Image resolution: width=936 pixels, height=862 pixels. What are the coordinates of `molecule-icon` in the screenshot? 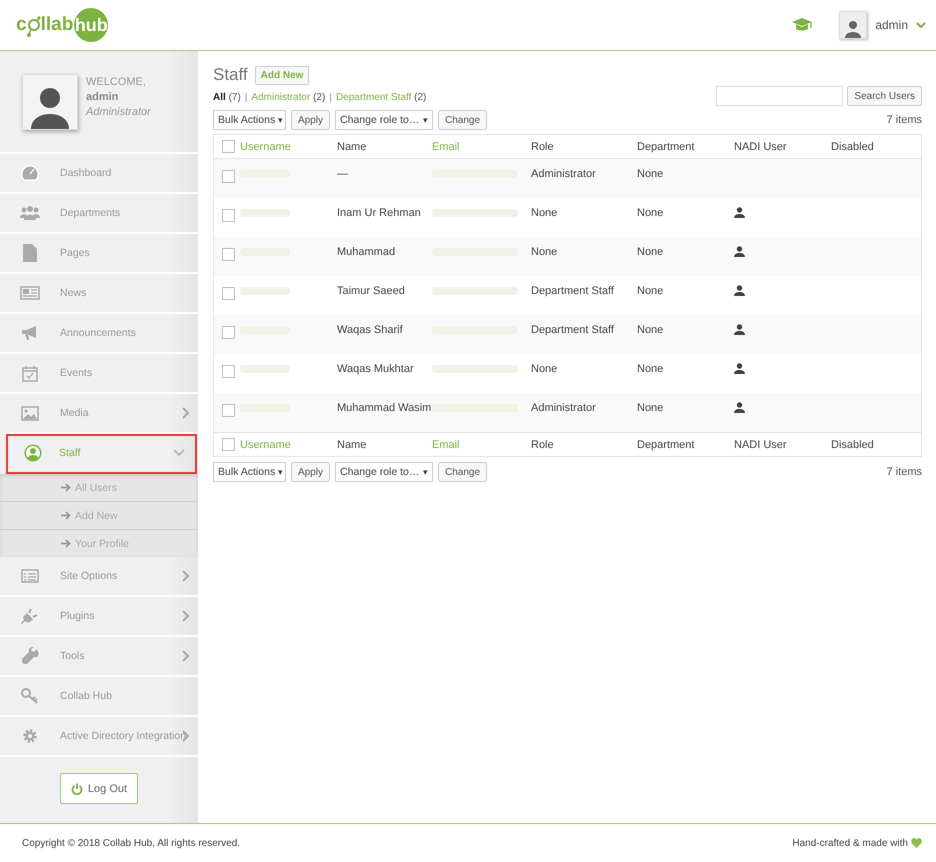 It's located at (33, 27).